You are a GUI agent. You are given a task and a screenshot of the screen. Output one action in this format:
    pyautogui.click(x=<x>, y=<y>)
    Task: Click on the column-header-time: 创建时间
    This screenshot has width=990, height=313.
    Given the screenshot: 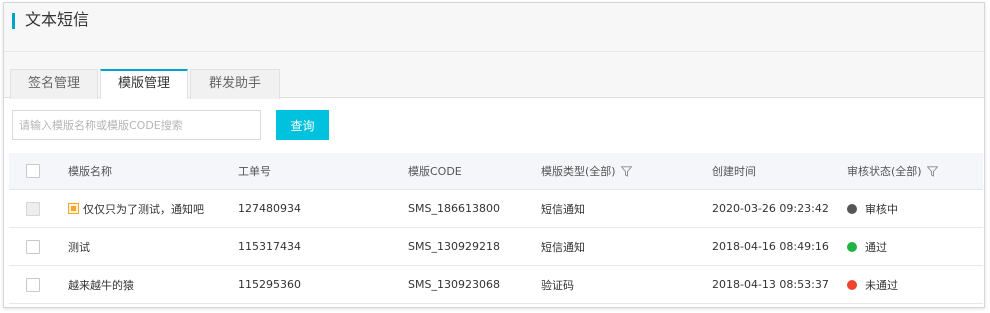 What is the action you would take?
    pyautogui.click(x=734, y=171)
    